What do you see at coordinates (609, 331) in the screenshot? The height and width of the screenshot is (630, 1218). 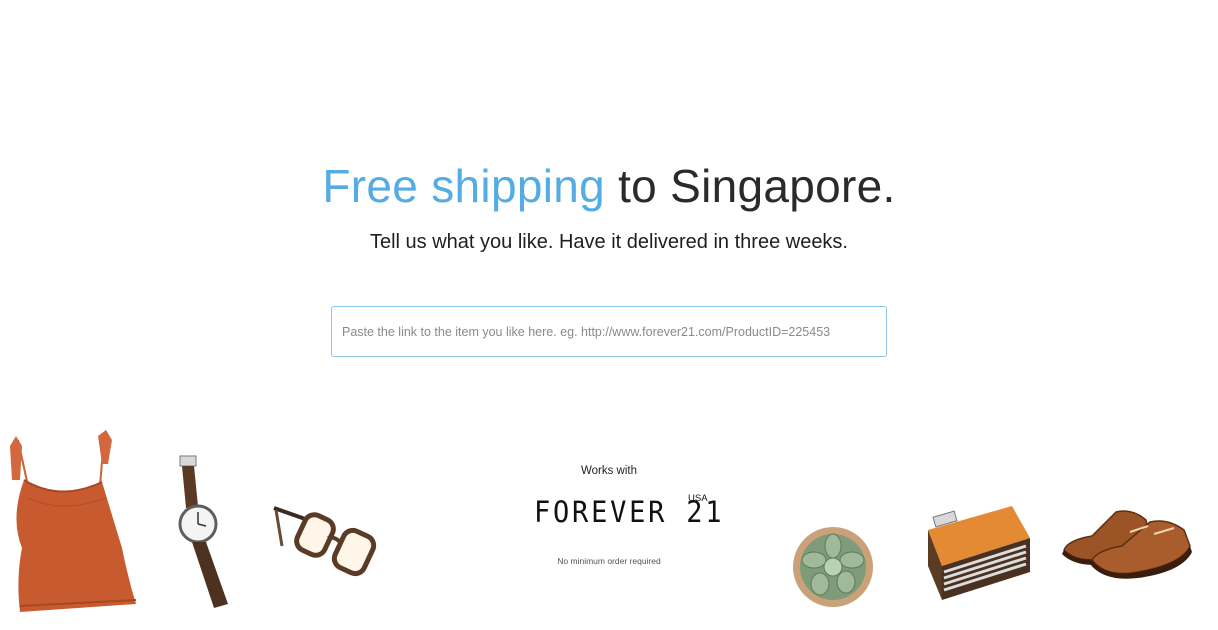 I see `product-link-input` at bounding box center [609, 331].